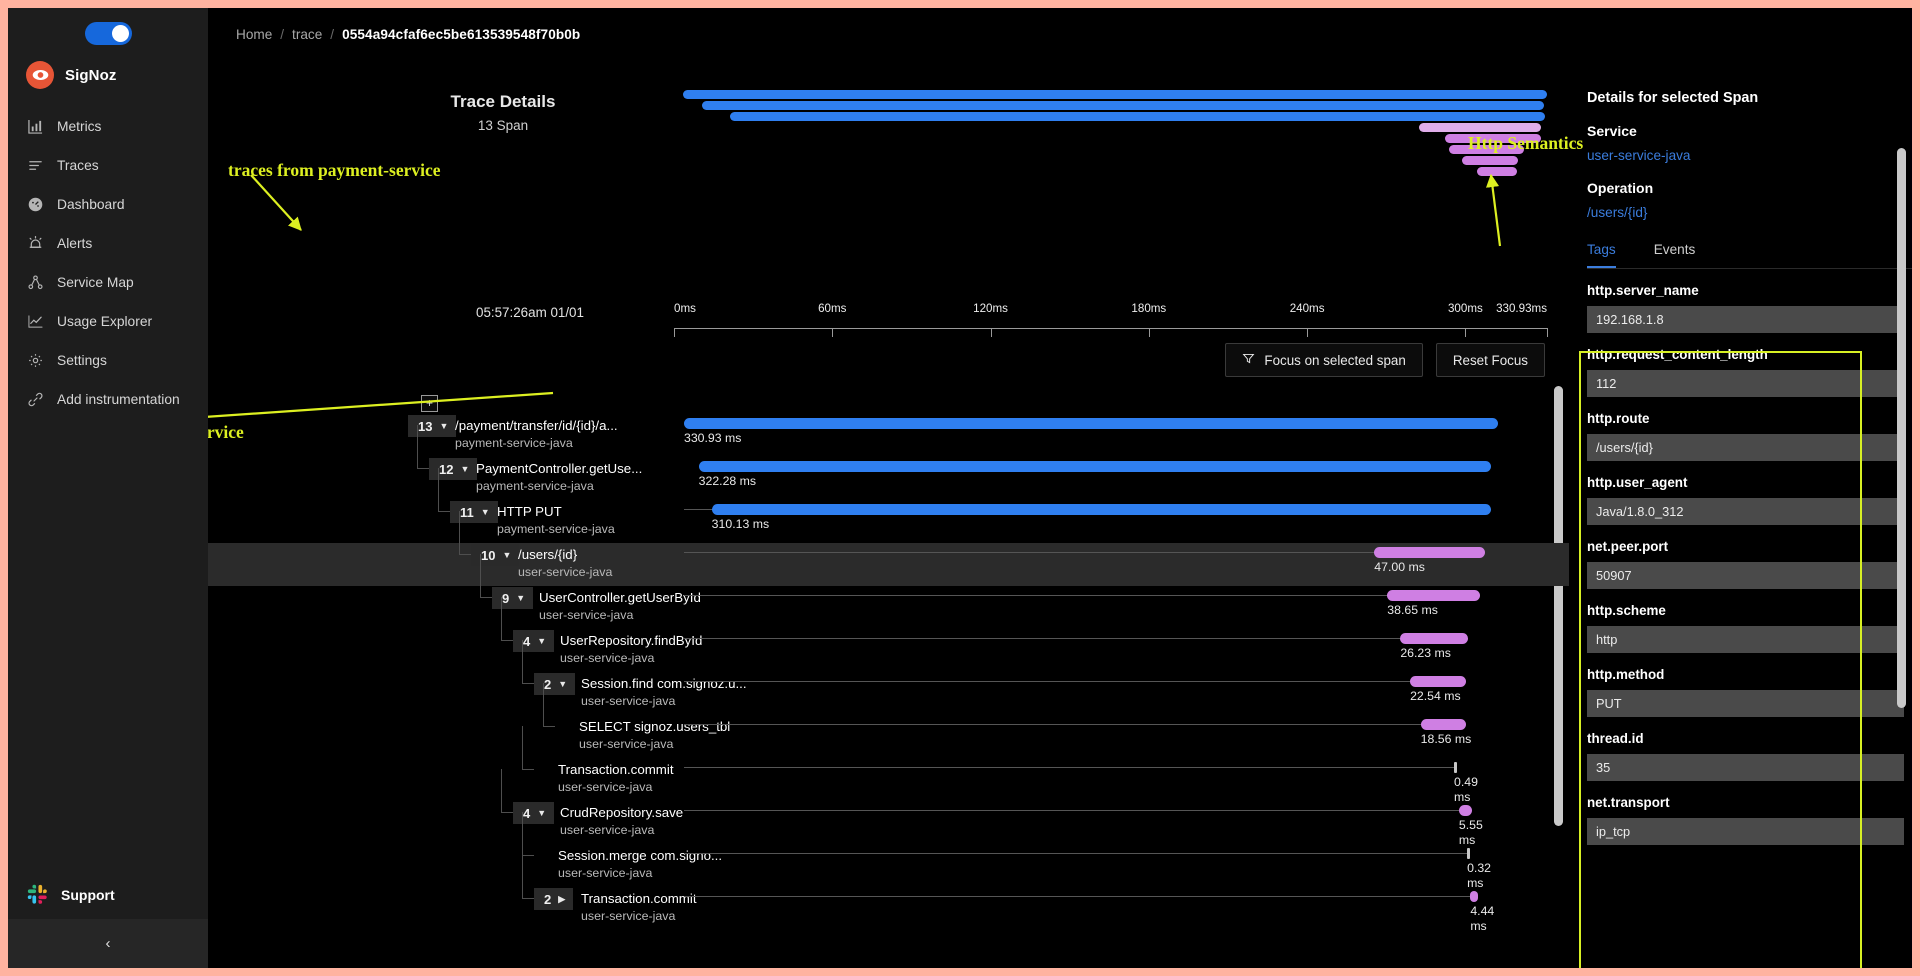 This screenshot has width=1920, height=976. I want to click on axis-tick-label: 120ms, so click(990, 308).